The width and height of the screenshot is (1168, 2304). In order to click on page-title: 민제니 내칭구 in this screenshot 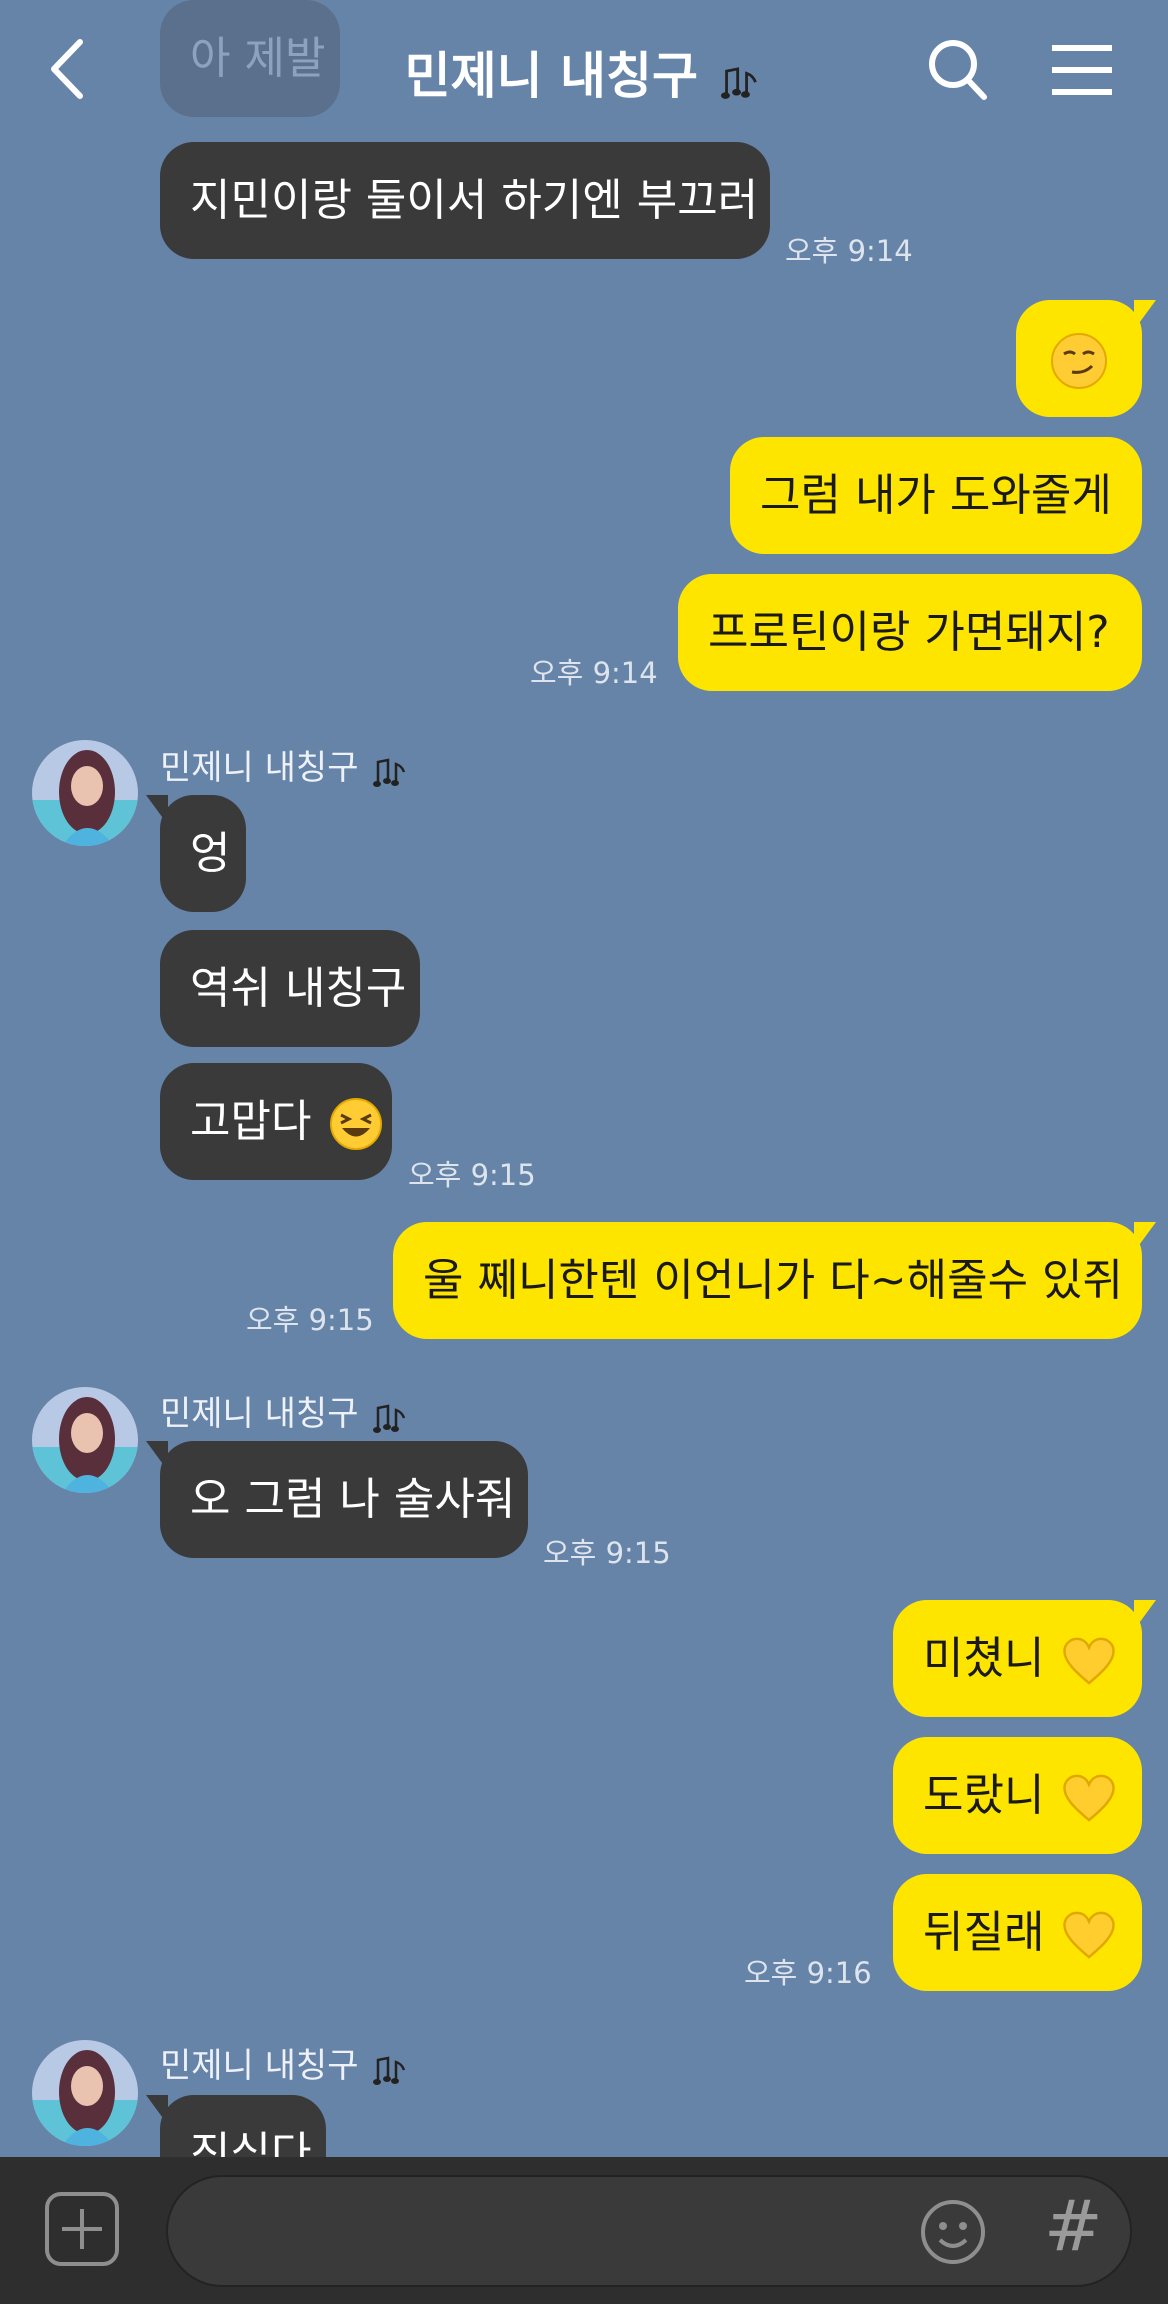, I will do `click(584, 72)`.